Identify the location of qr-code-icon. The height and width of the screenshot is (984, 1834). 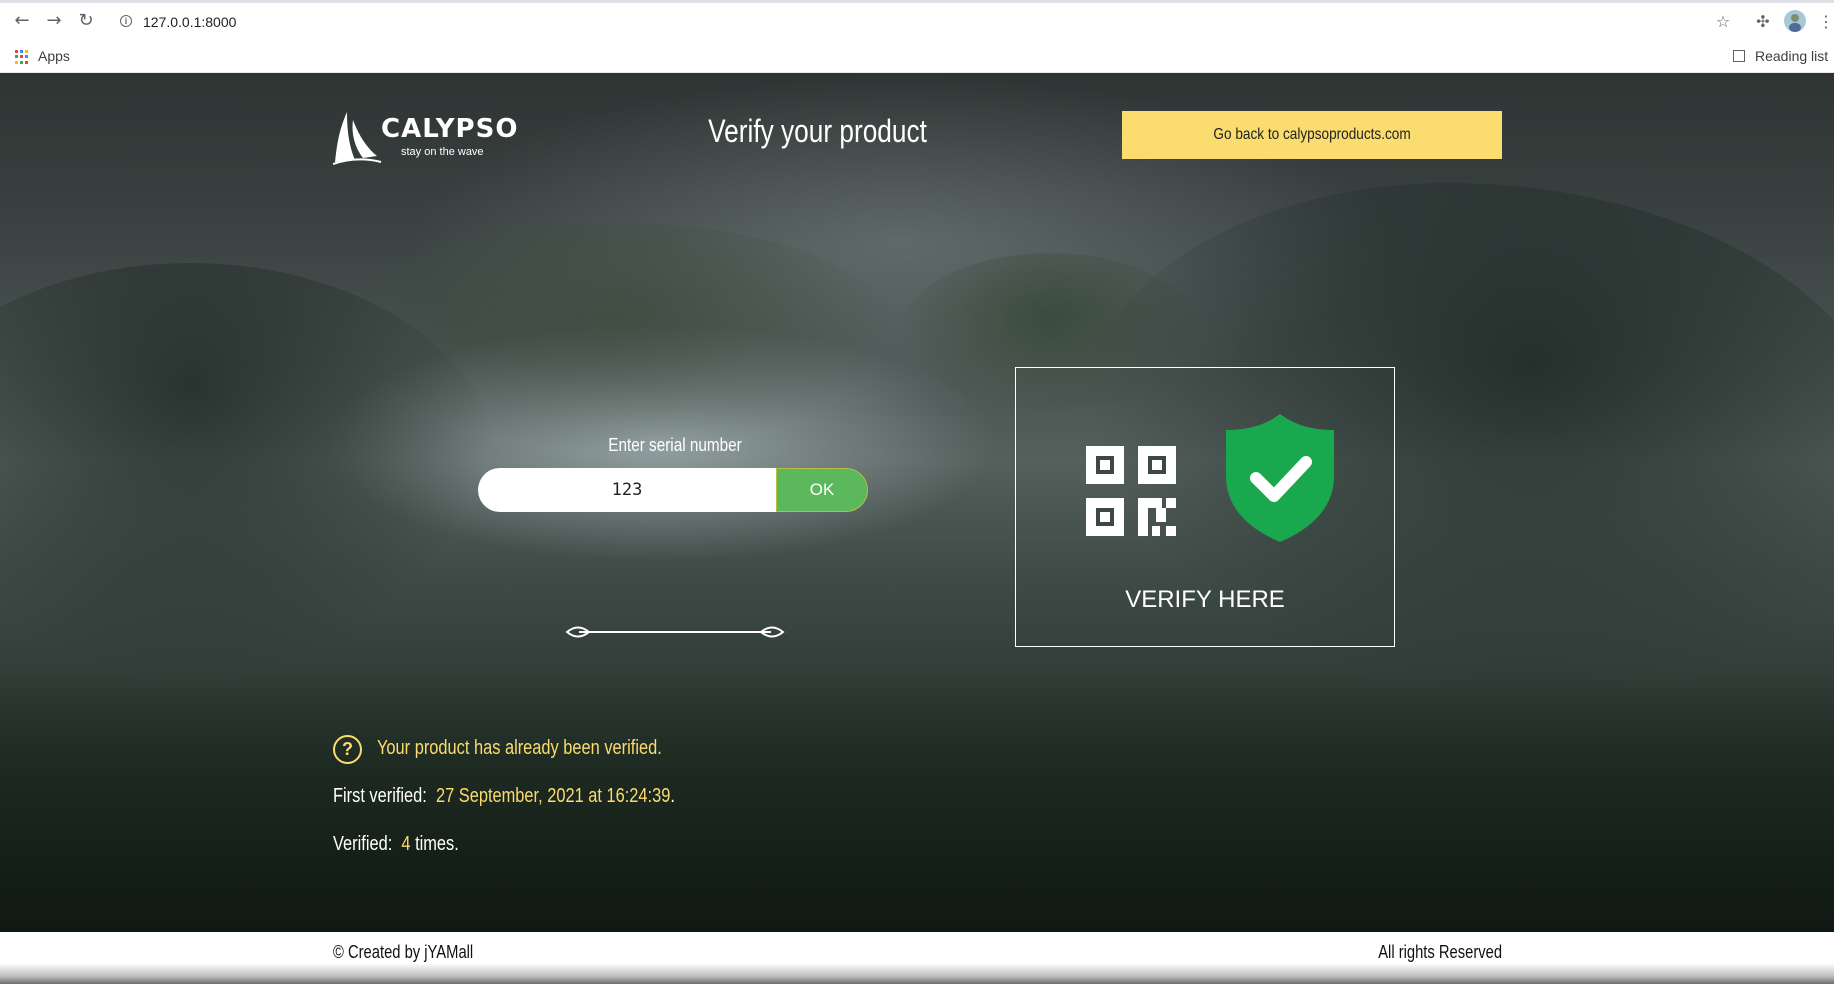
(1131, 491).